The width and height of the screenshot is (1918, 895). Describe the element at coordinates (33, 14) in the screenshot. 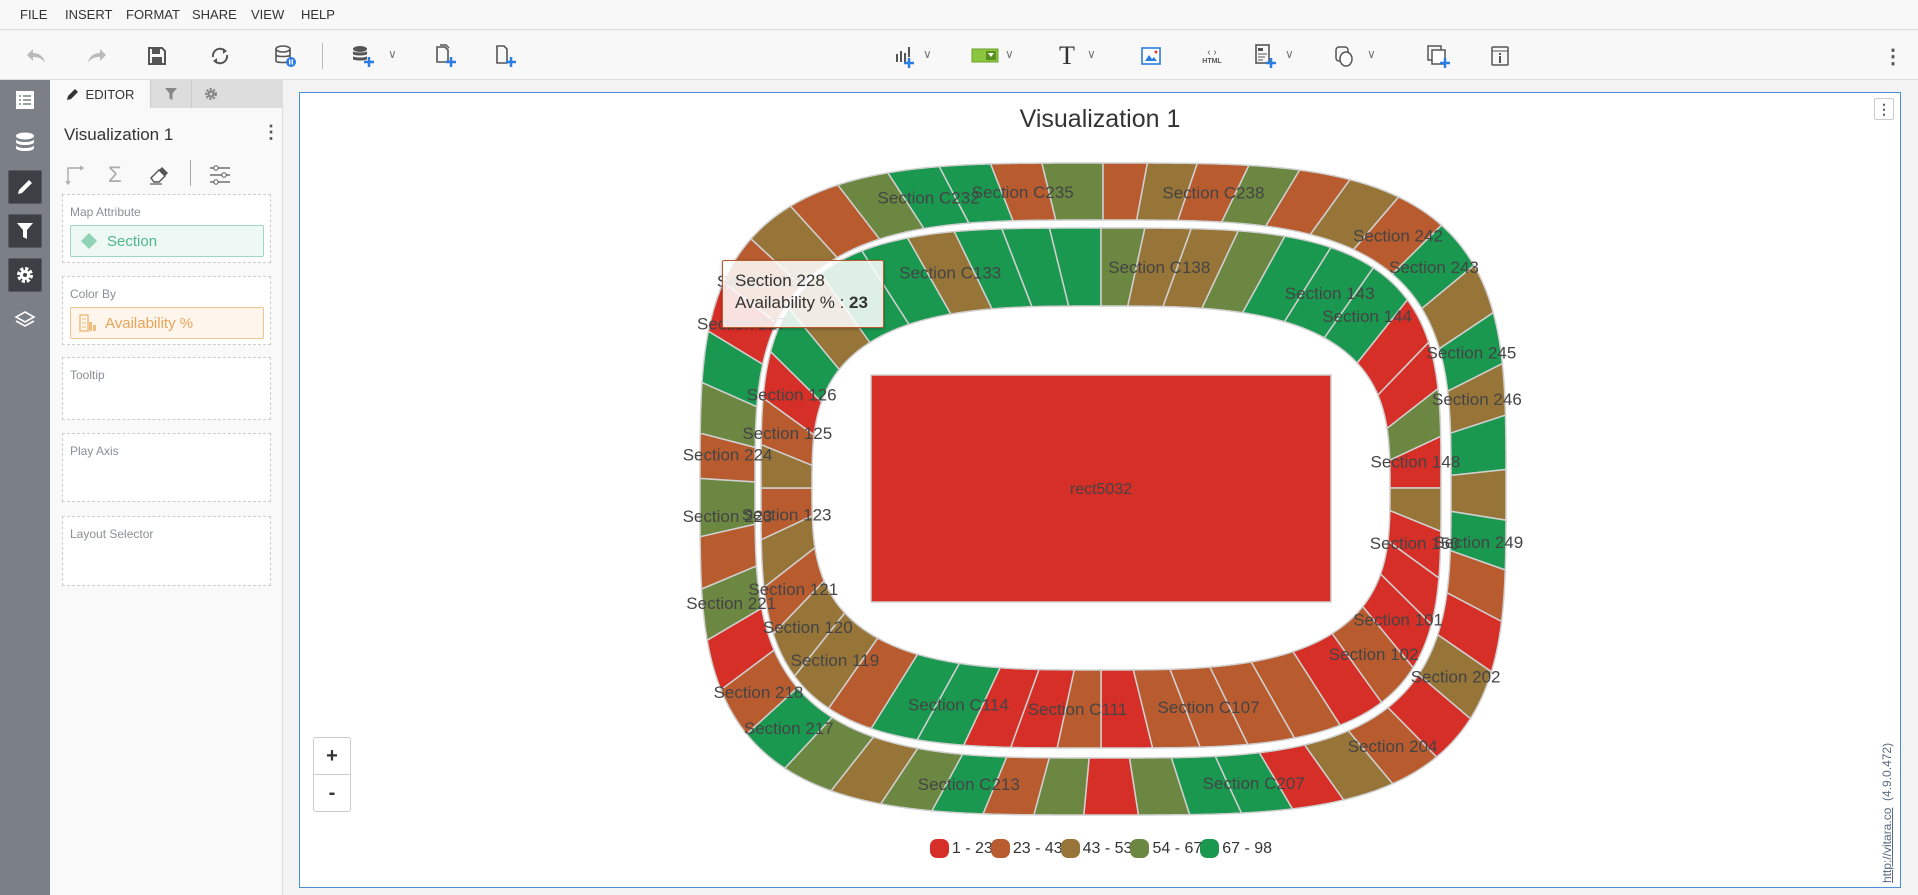

I see `menu-file: FILE` at that location.